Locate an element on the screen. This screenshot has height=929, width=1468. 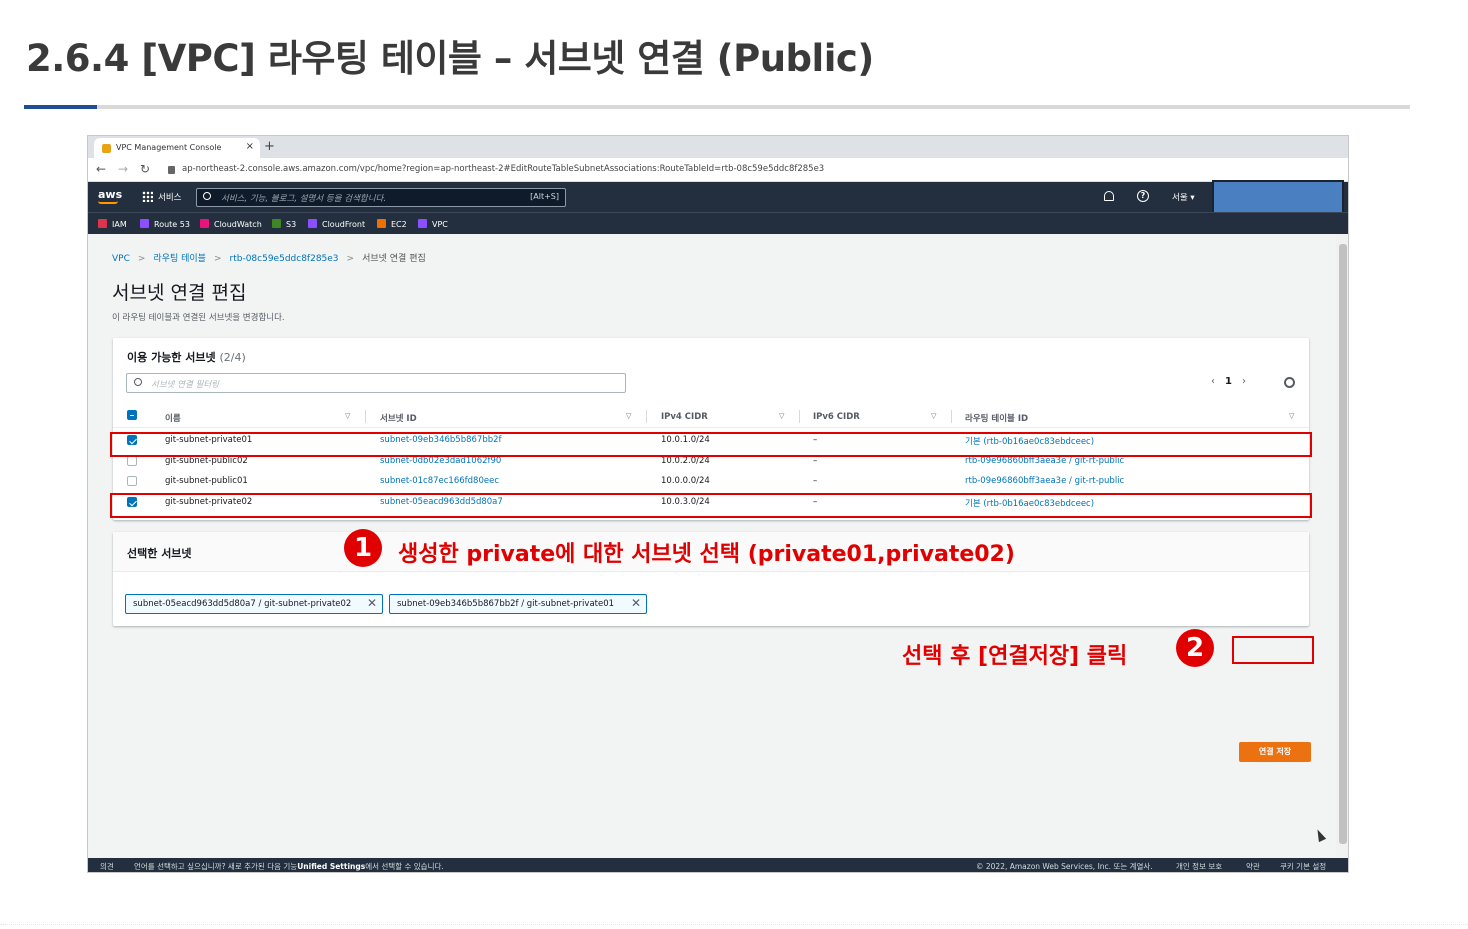
next-page-icon: › is located at coordinates (1244, 381).